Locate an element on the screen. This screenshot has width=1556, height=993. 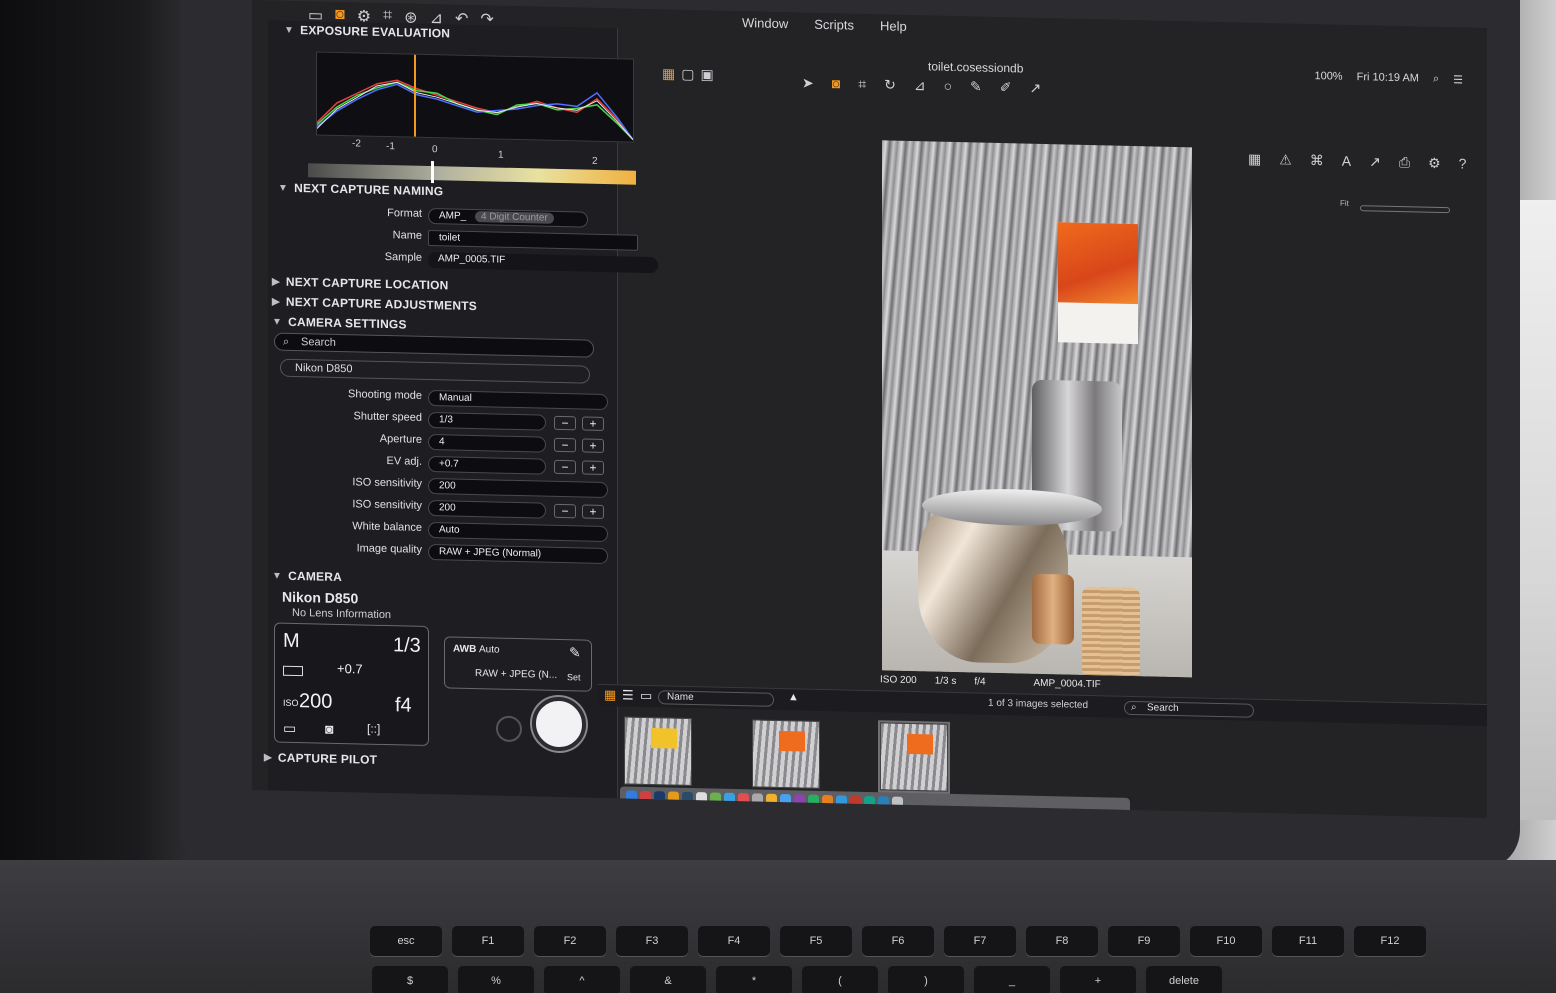
name-field: toilet is located at coordinates (533, 240).